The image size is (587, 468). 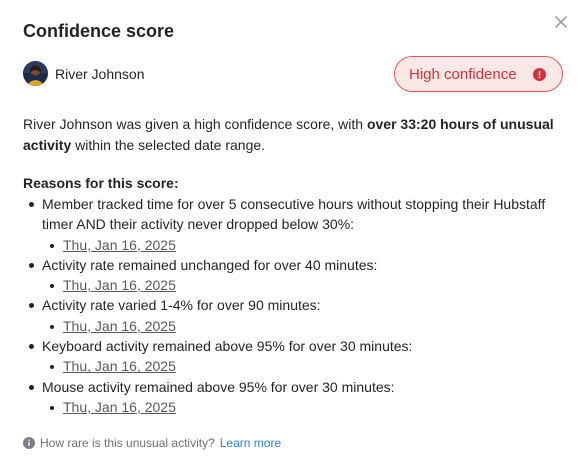 I want to click on dialog-title: Confidence score, so click(x=99, y=31).